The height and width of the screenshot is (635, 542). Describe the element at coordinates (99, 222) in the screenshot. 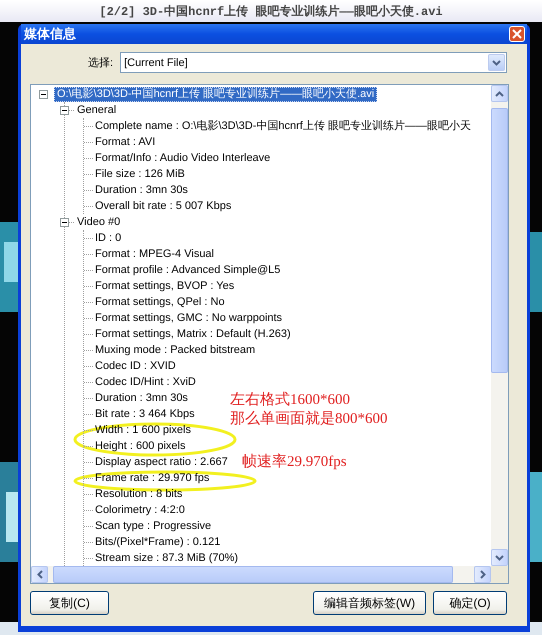

I see `tree-item: Video #0` at that location.